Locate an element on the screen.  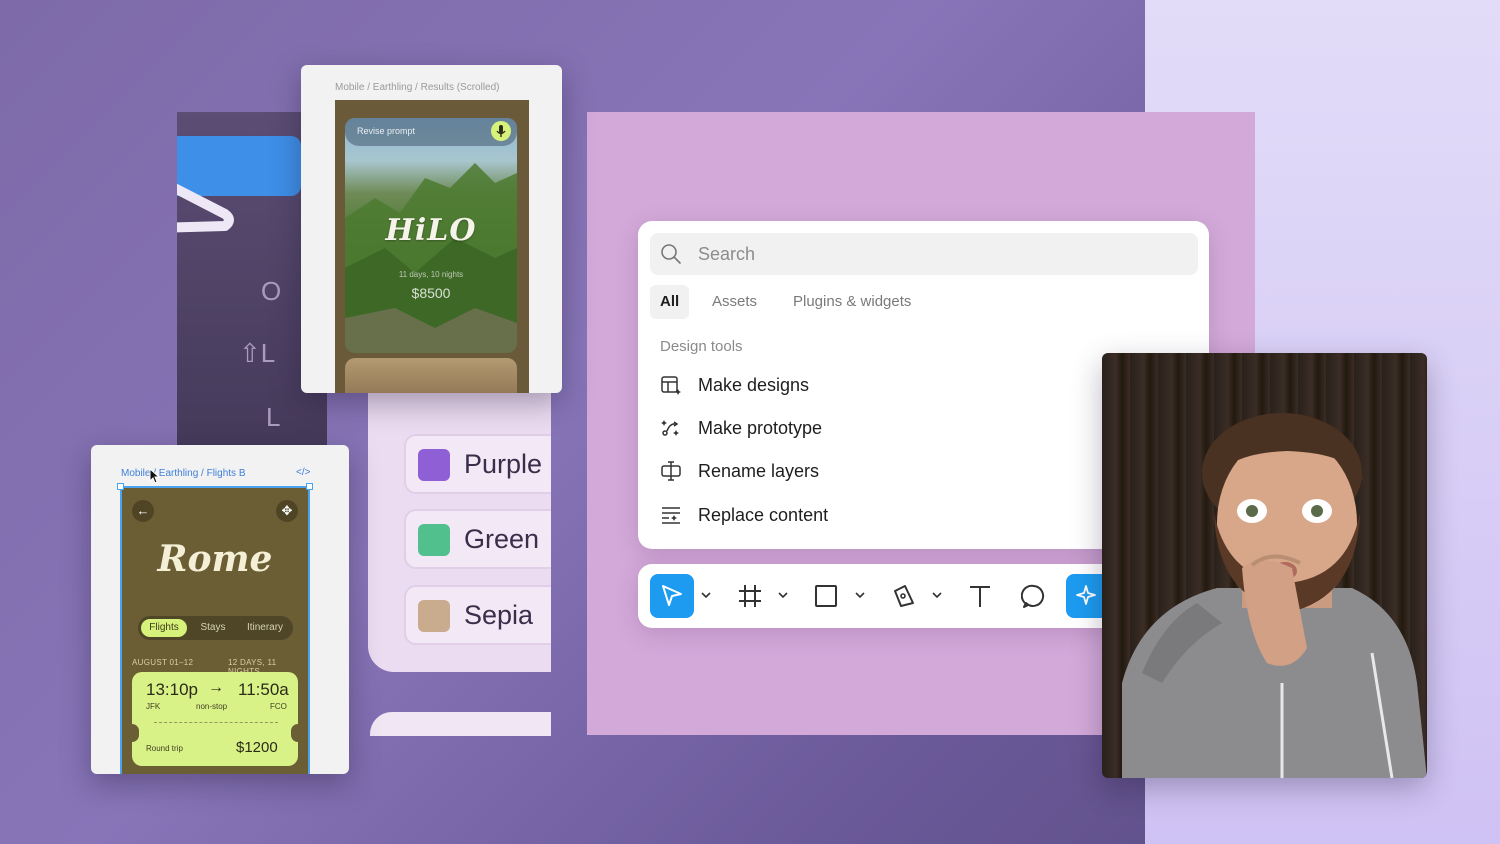
text-tool-button is located at coordinates (980, 596).